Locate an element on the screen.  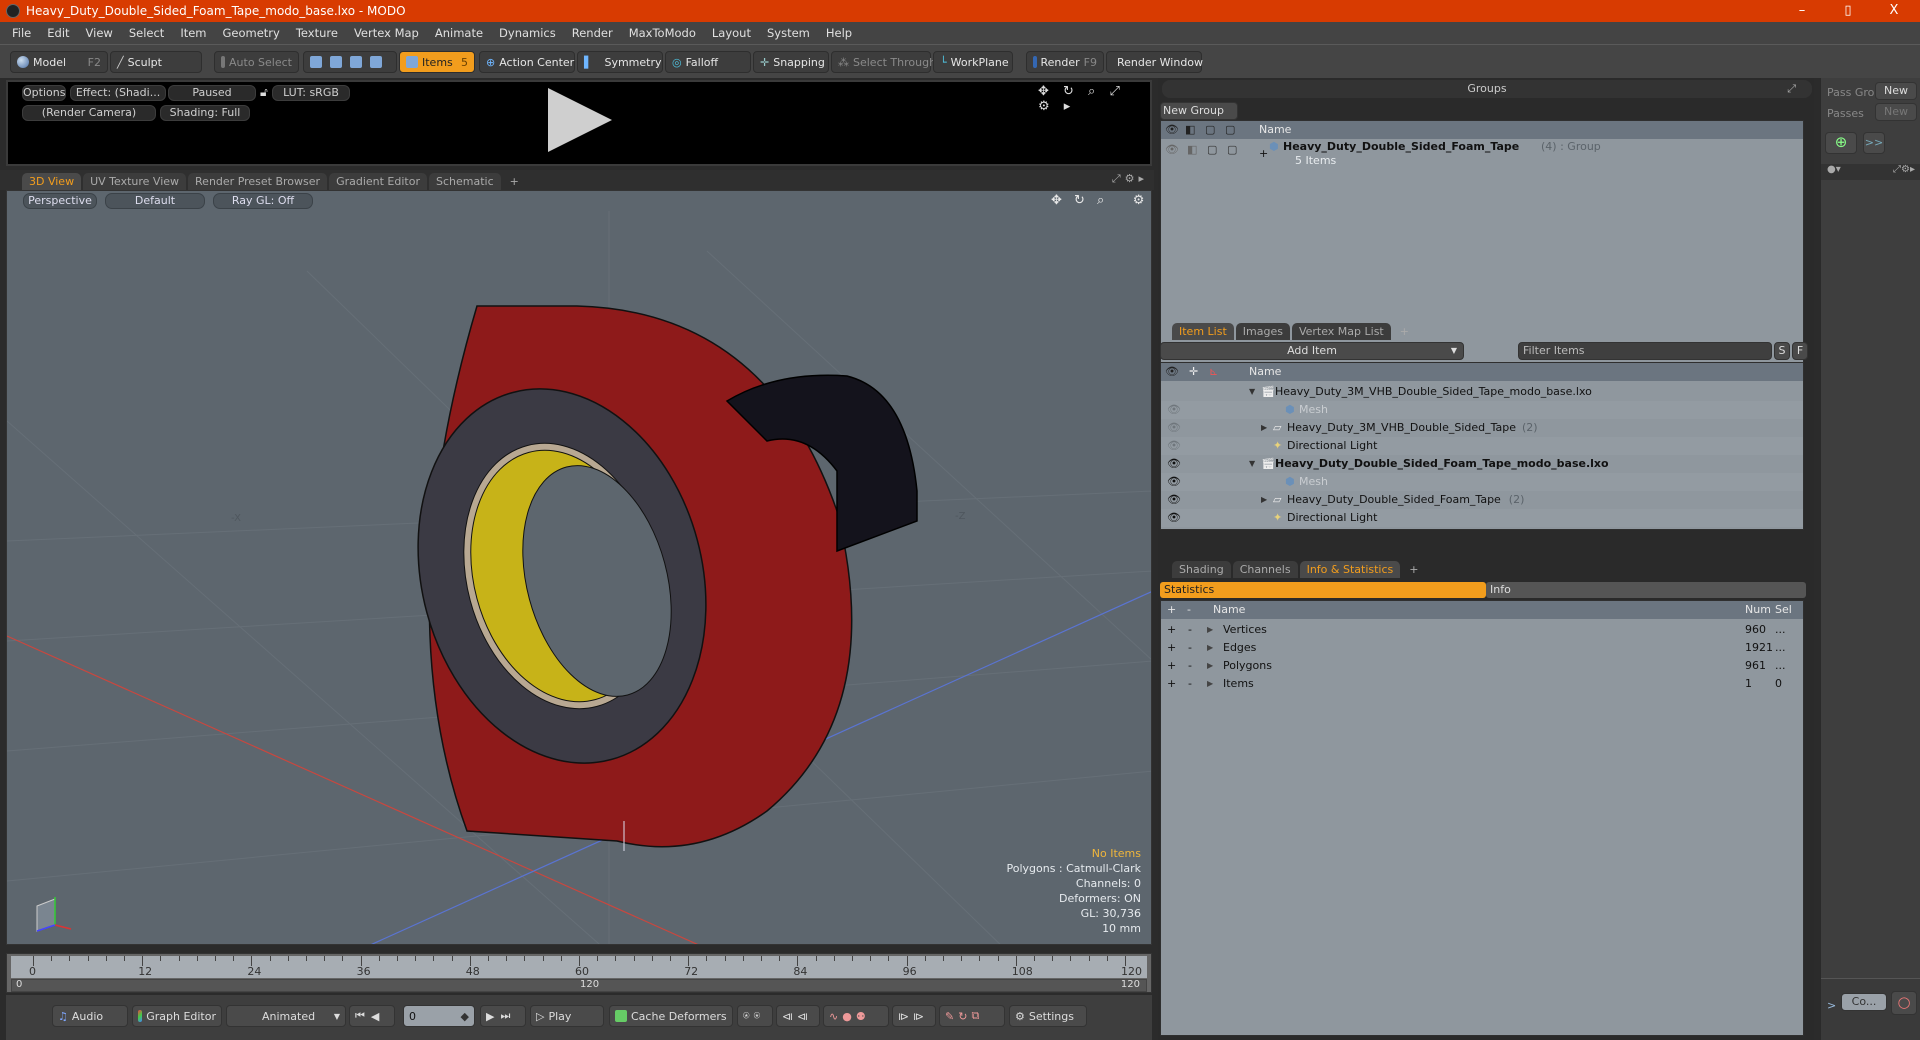
menu-select: Select is located at coordinates (146, 33).